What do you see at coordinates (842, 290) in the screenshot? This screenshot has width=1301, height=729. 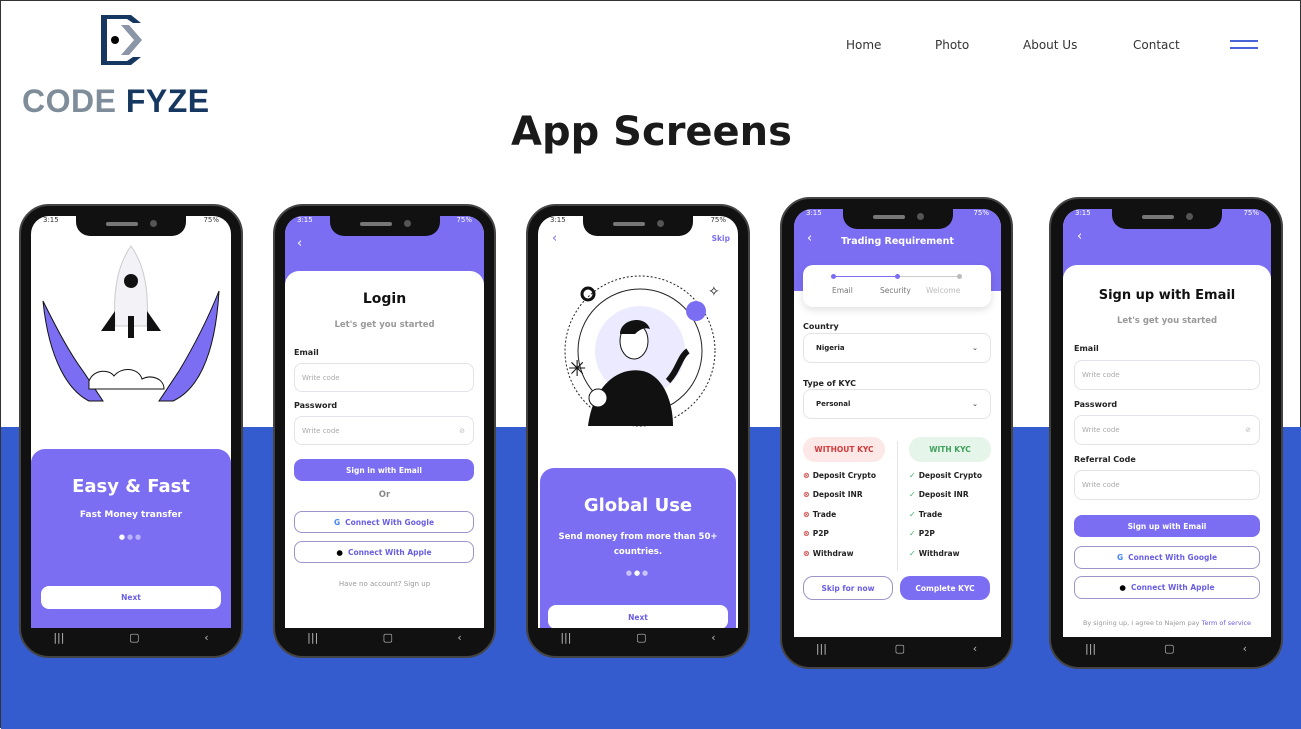 I see `step-email: Email` at bounding box center [842, 290].